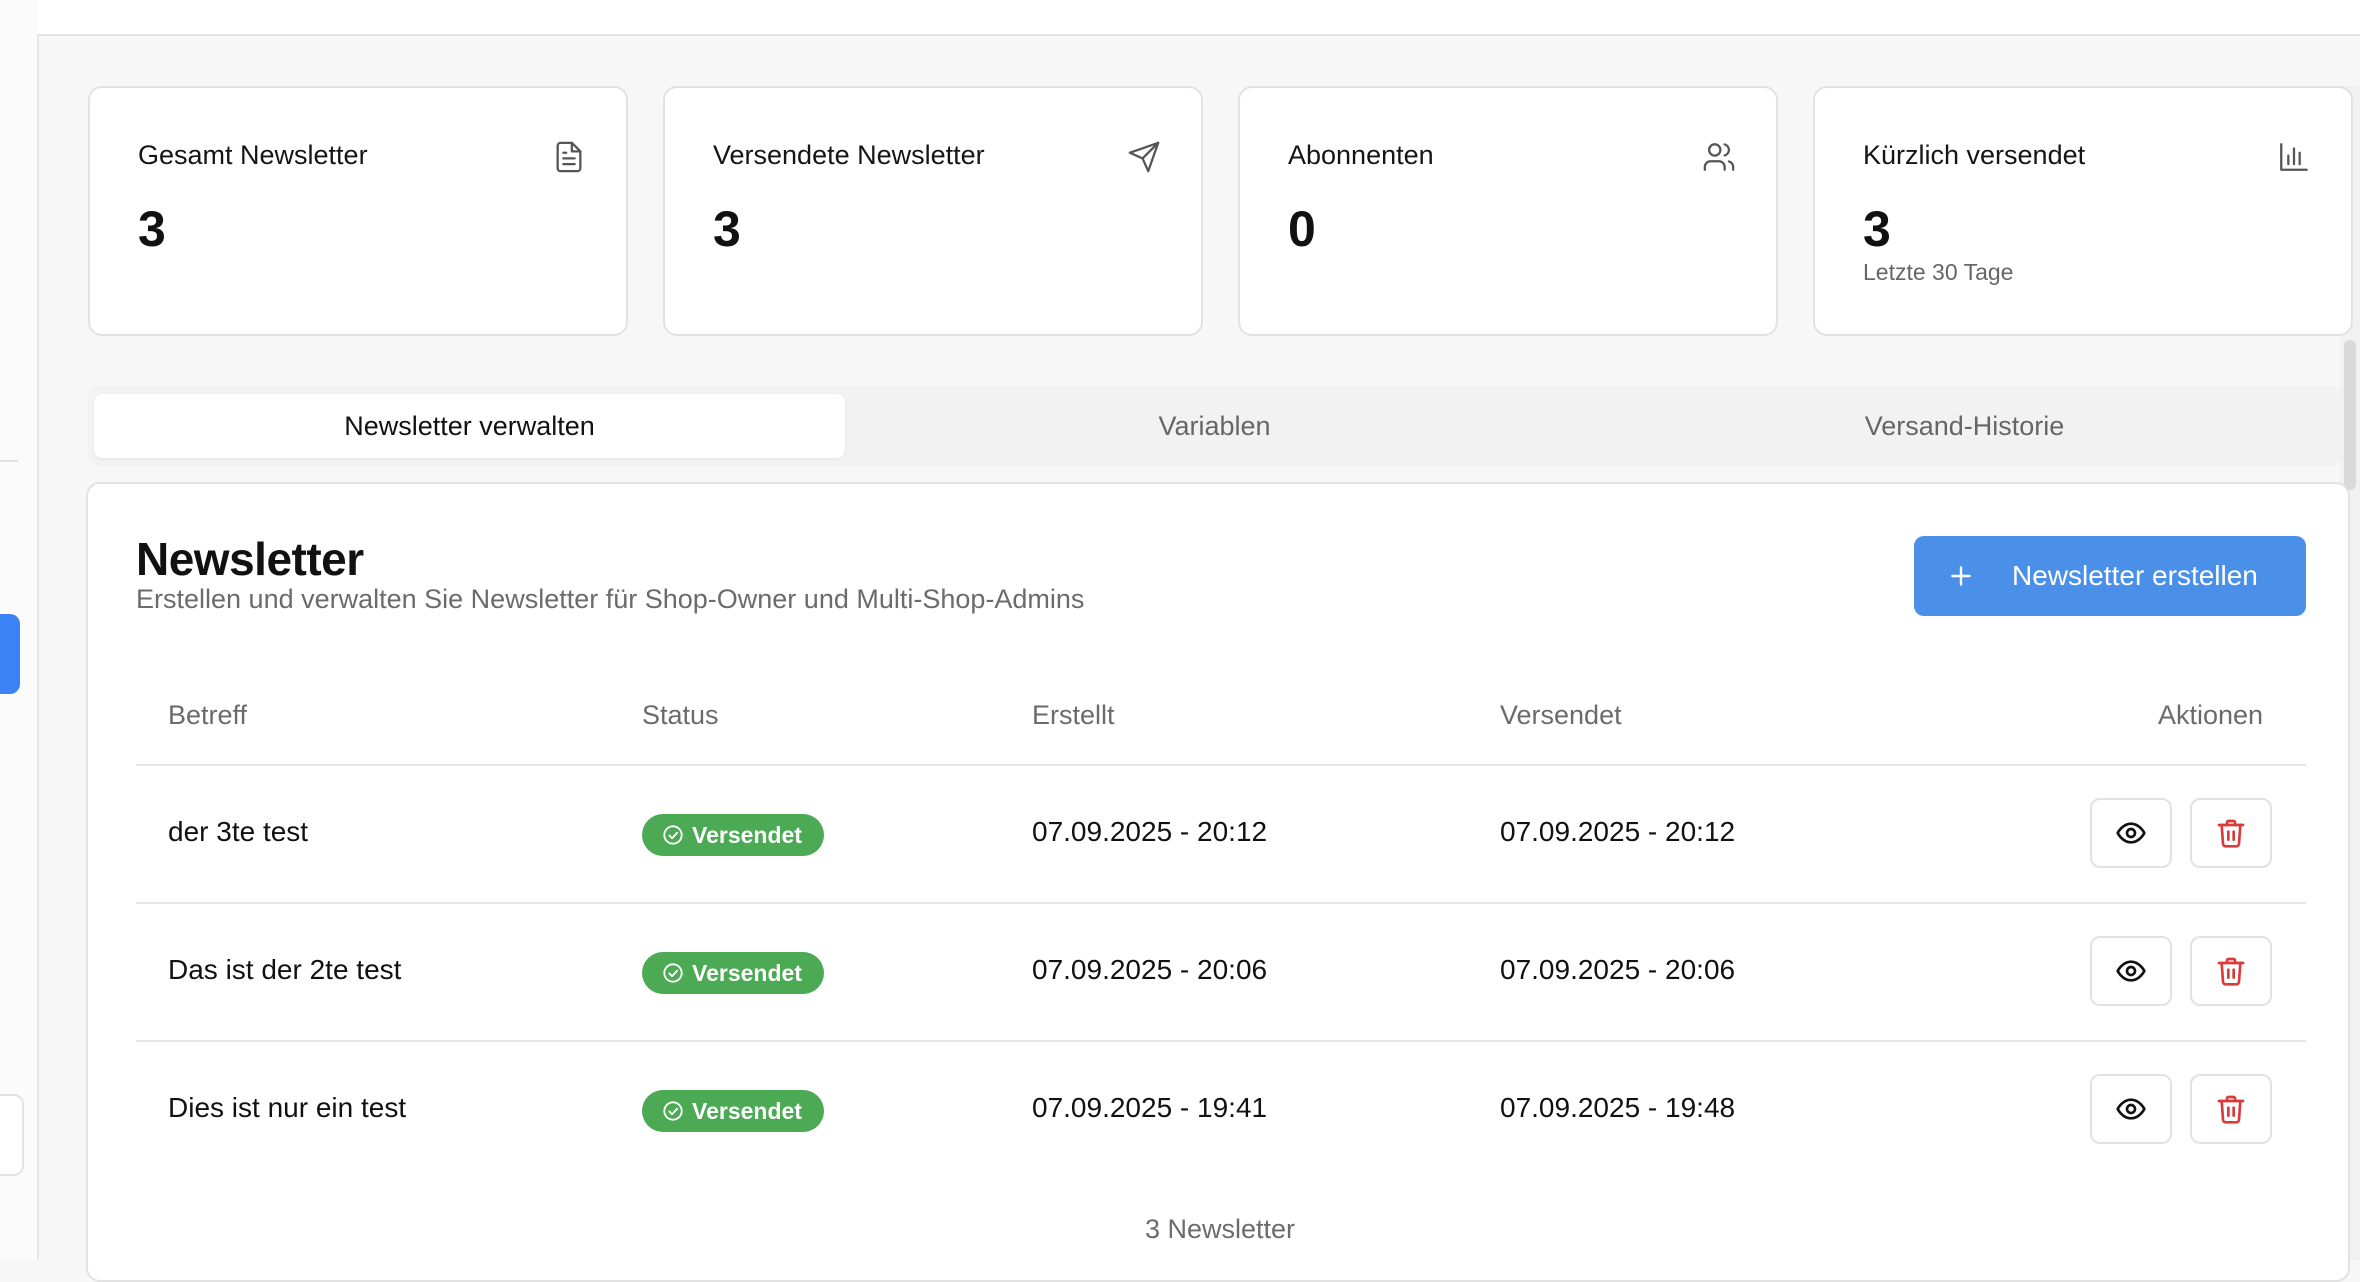 This screenshot has height=1282, width=2360. Describe the element at coordinates (9, 461) in the screenshot. I see `sidebar-divider` at that location.